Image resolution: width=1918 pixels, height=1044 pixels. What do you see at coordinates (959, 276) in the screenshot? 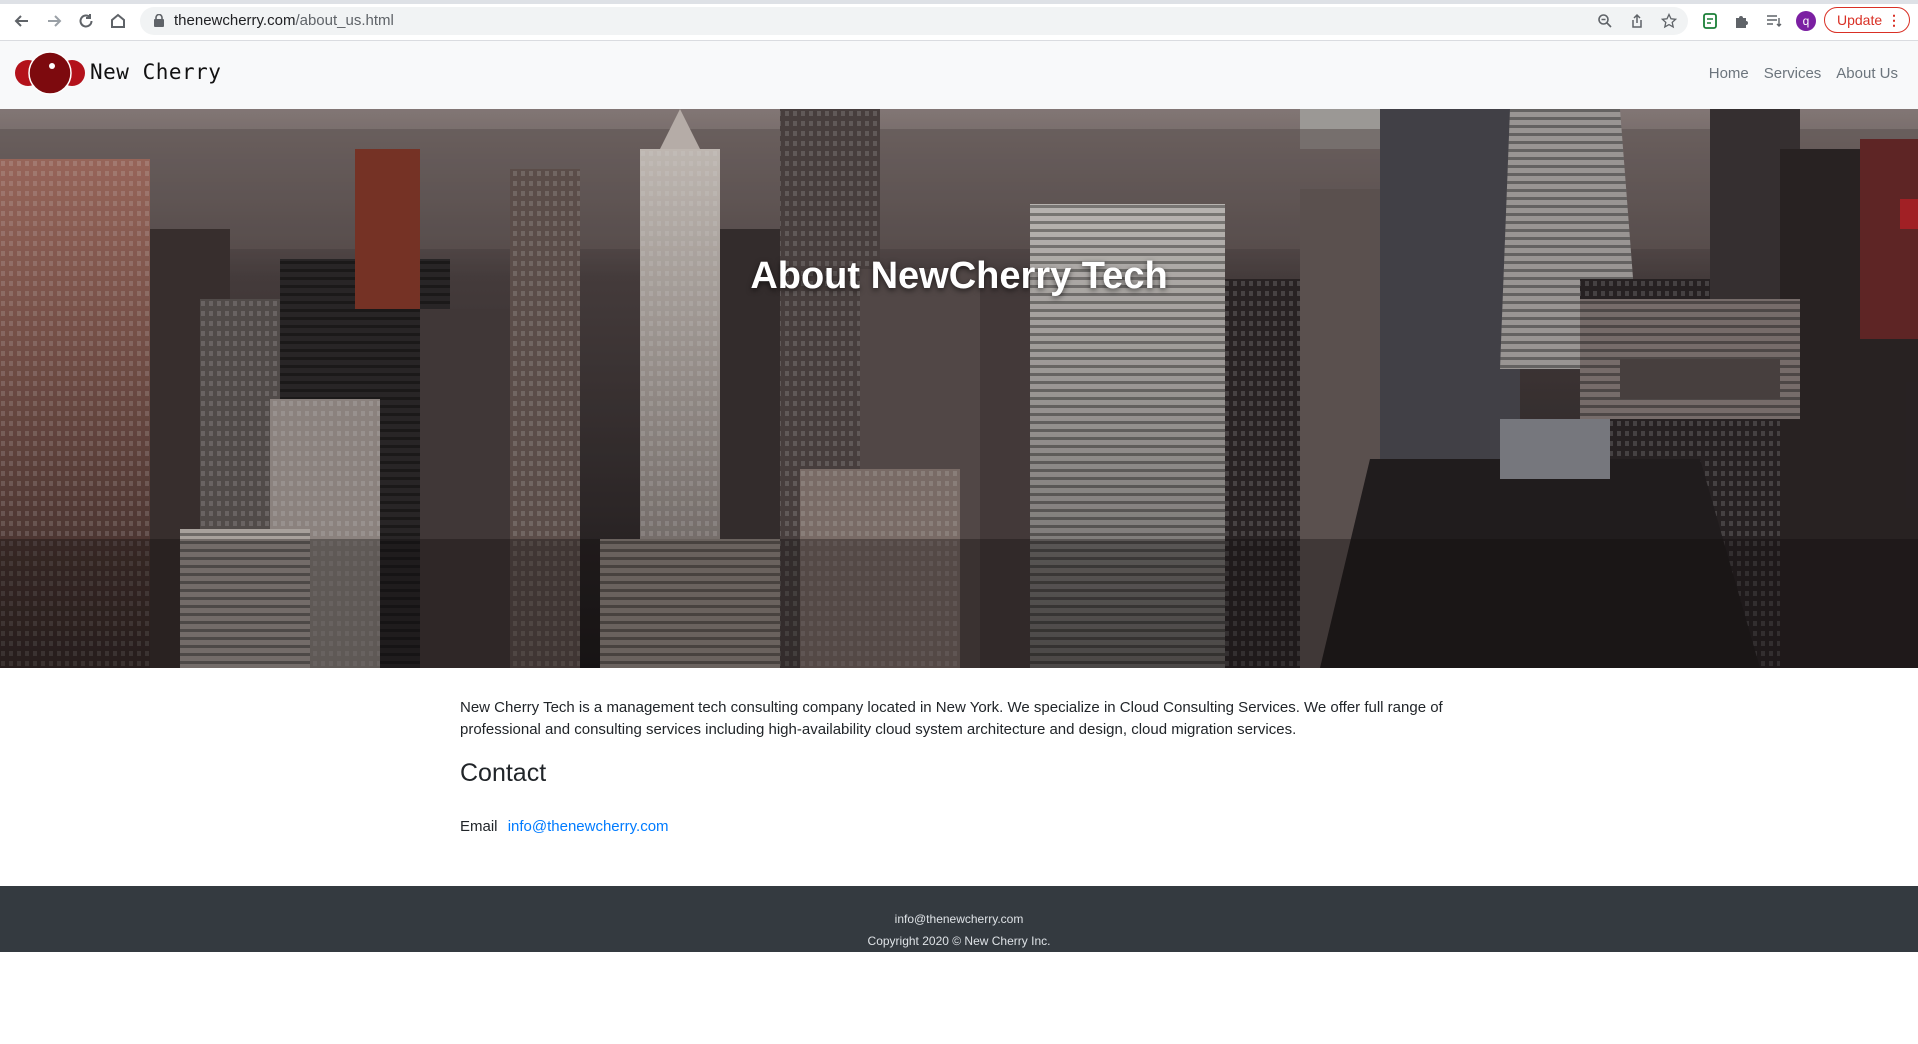
I see `hero-title: About NewCherry Tech` at bounding box center [959, 276].